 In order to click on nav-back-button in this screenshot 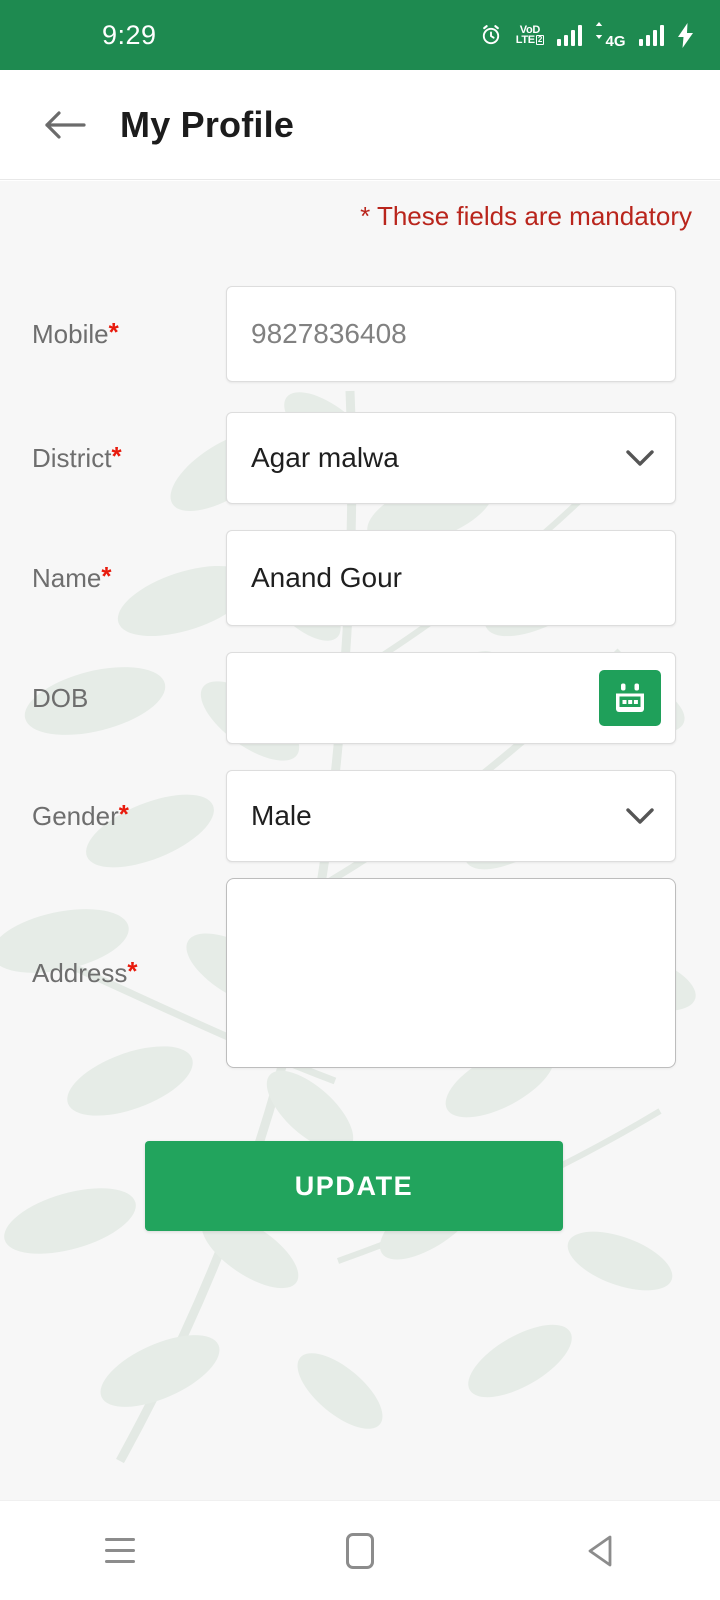, I will do `click(600, 1550)`.